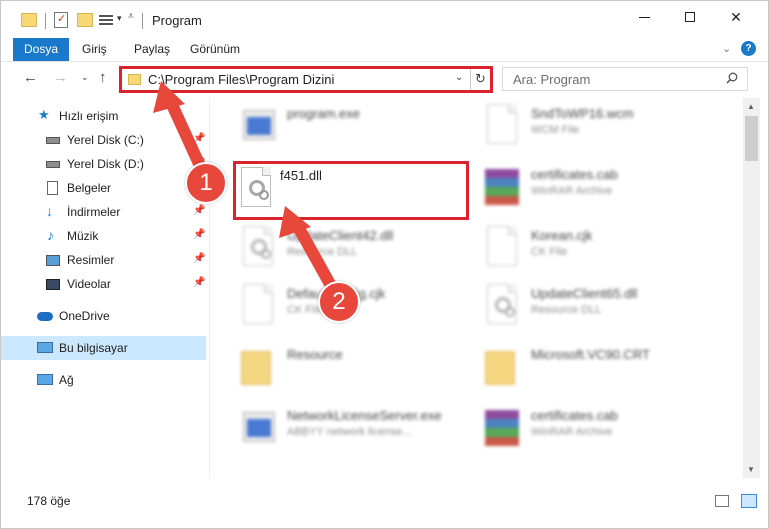  Describe the element at coordinates (603, 251) in the screenshot. I see `list-item: Korean.cjk CK File` at that location.